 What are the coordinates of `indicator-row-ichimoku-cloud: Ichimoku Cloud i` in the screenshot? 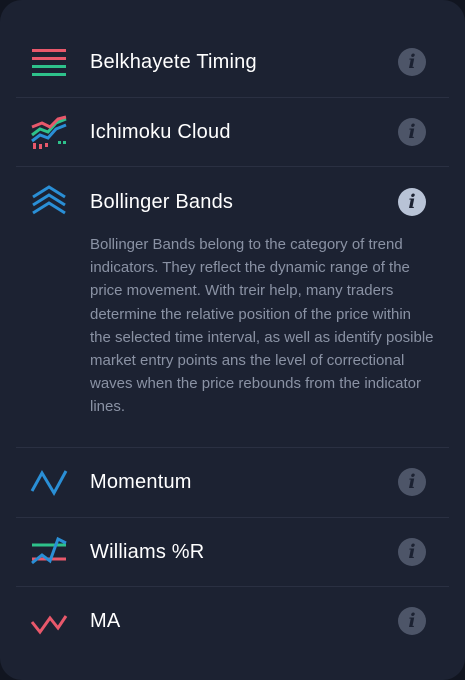 It's located at (232, 132).